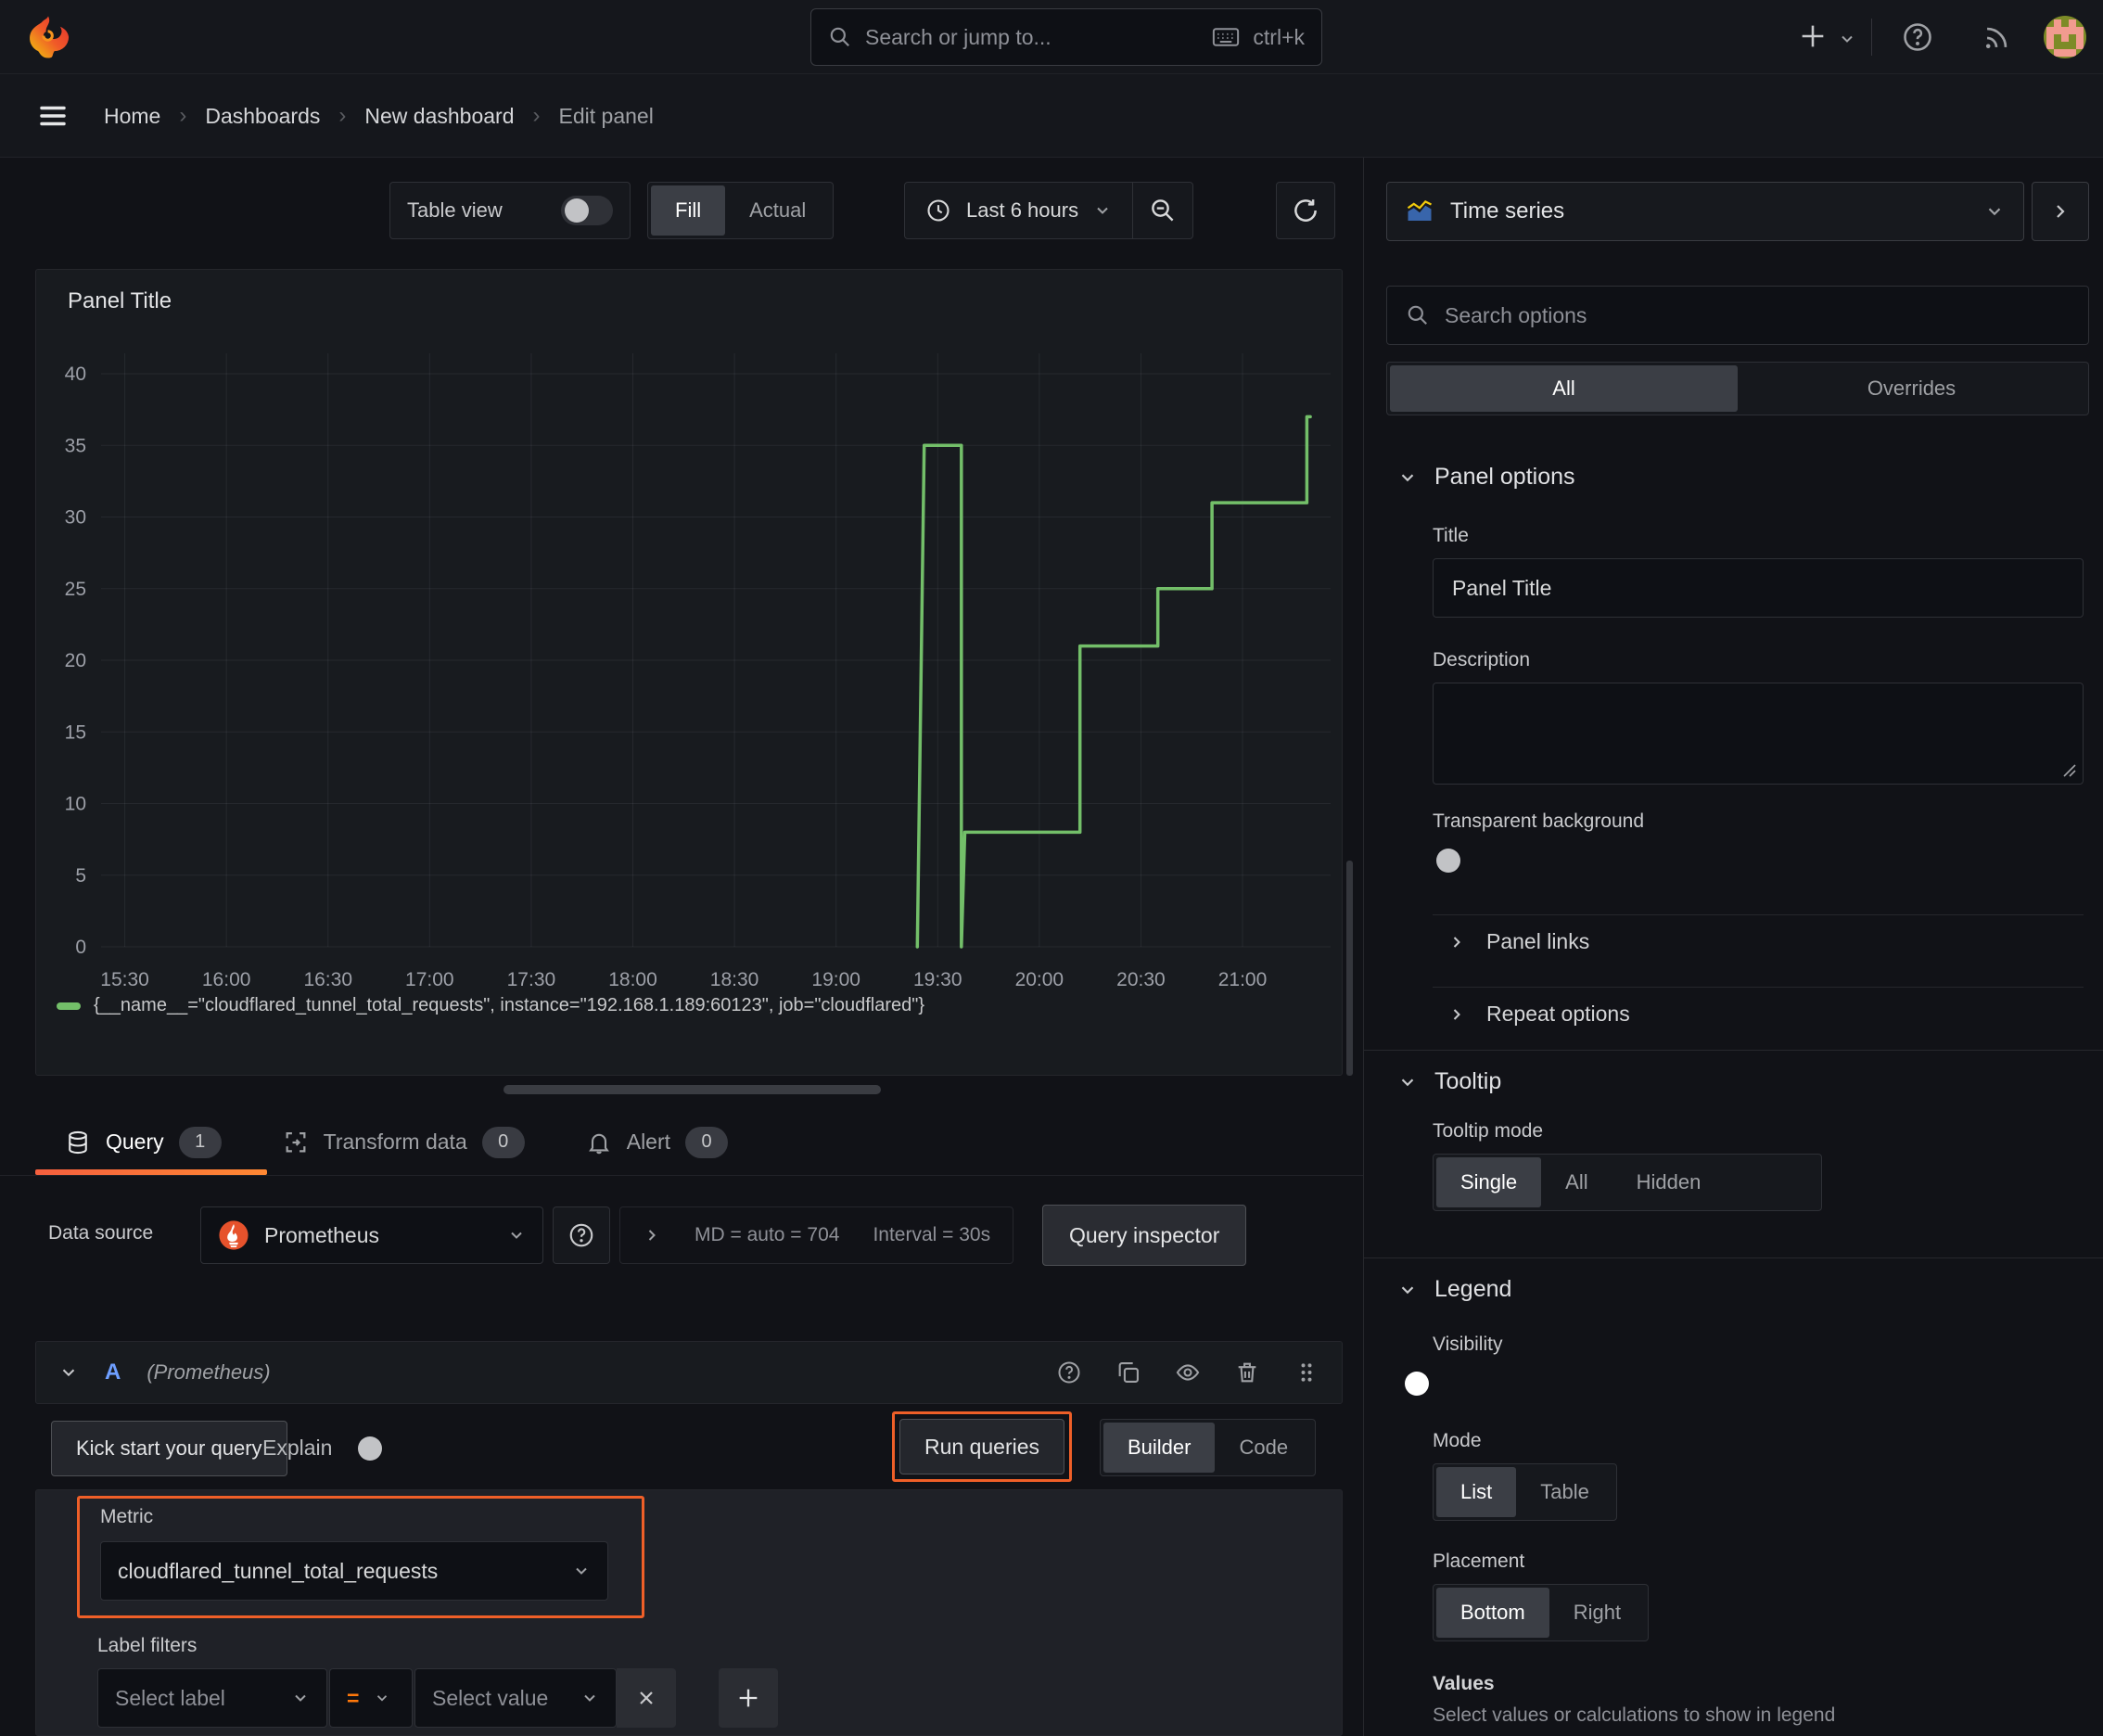 This screenshot has width=2103, height=1736. What do you see at coordinates (1449, 1081) in the screenshot?
I see `tooltip-section-header: Tooltip` at bounding box center [1449, 1081].